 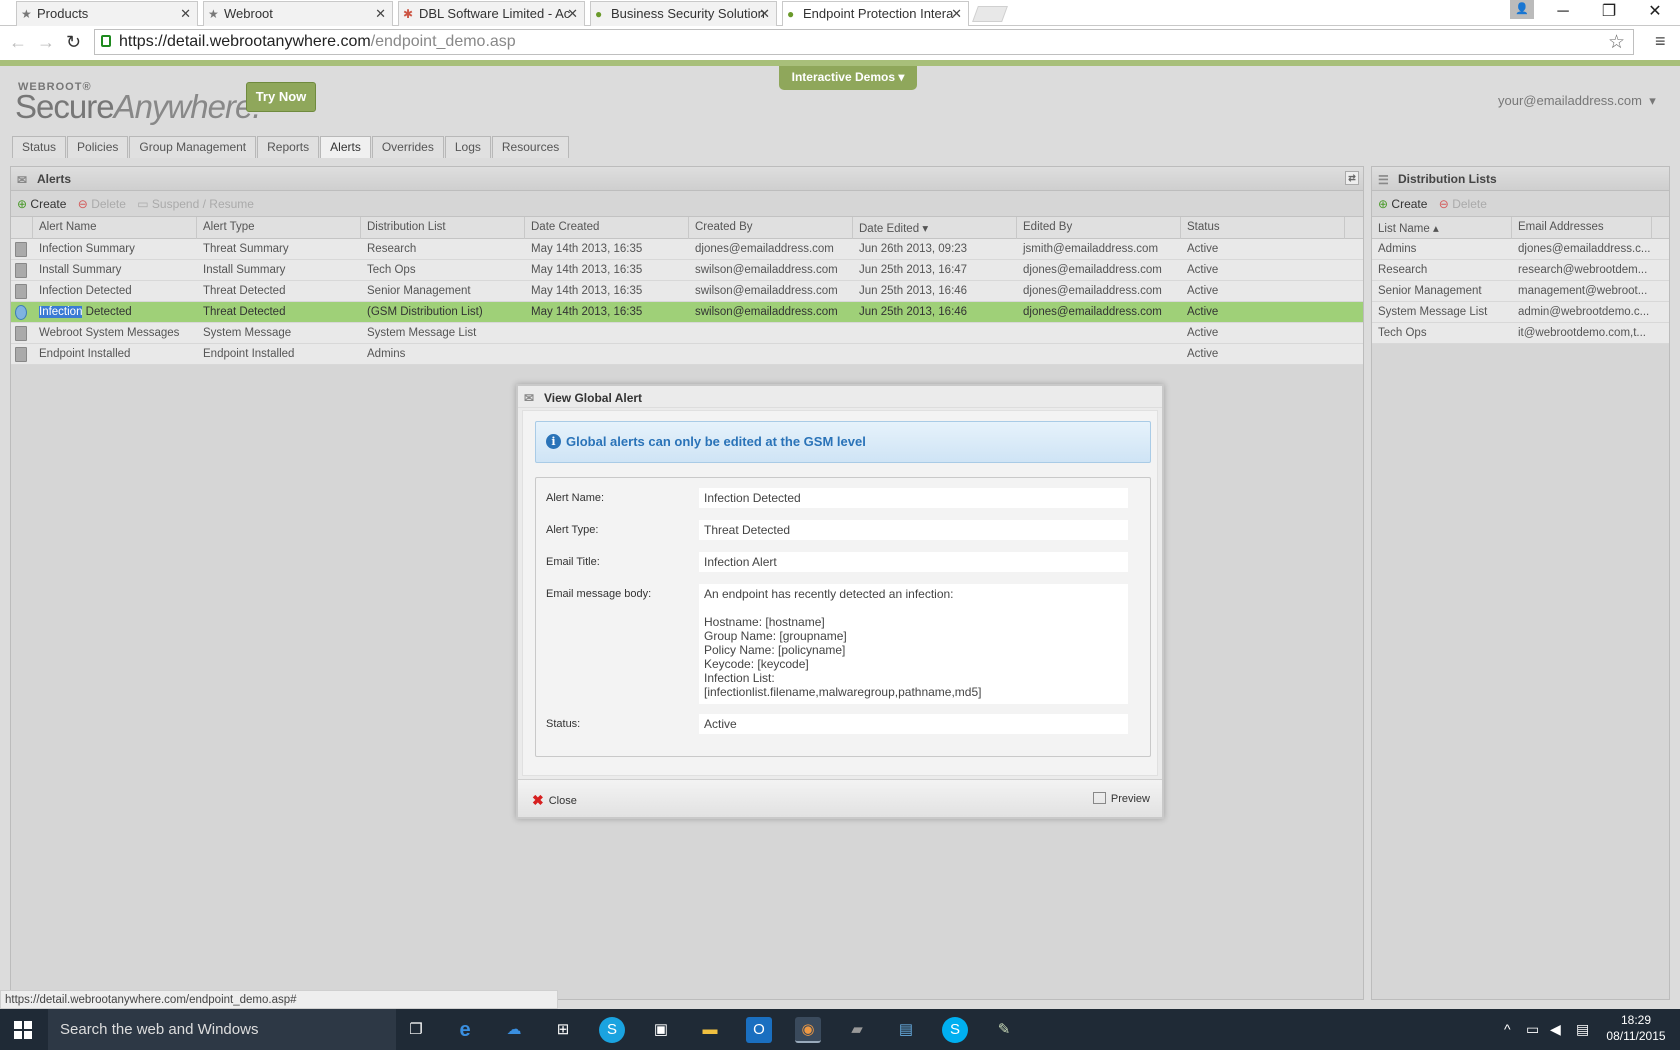 What do you see at coordinates (710, 1030) in the screenshot?
I see `file-explorer-icon: ▬` at bounding box center [710, 1030].